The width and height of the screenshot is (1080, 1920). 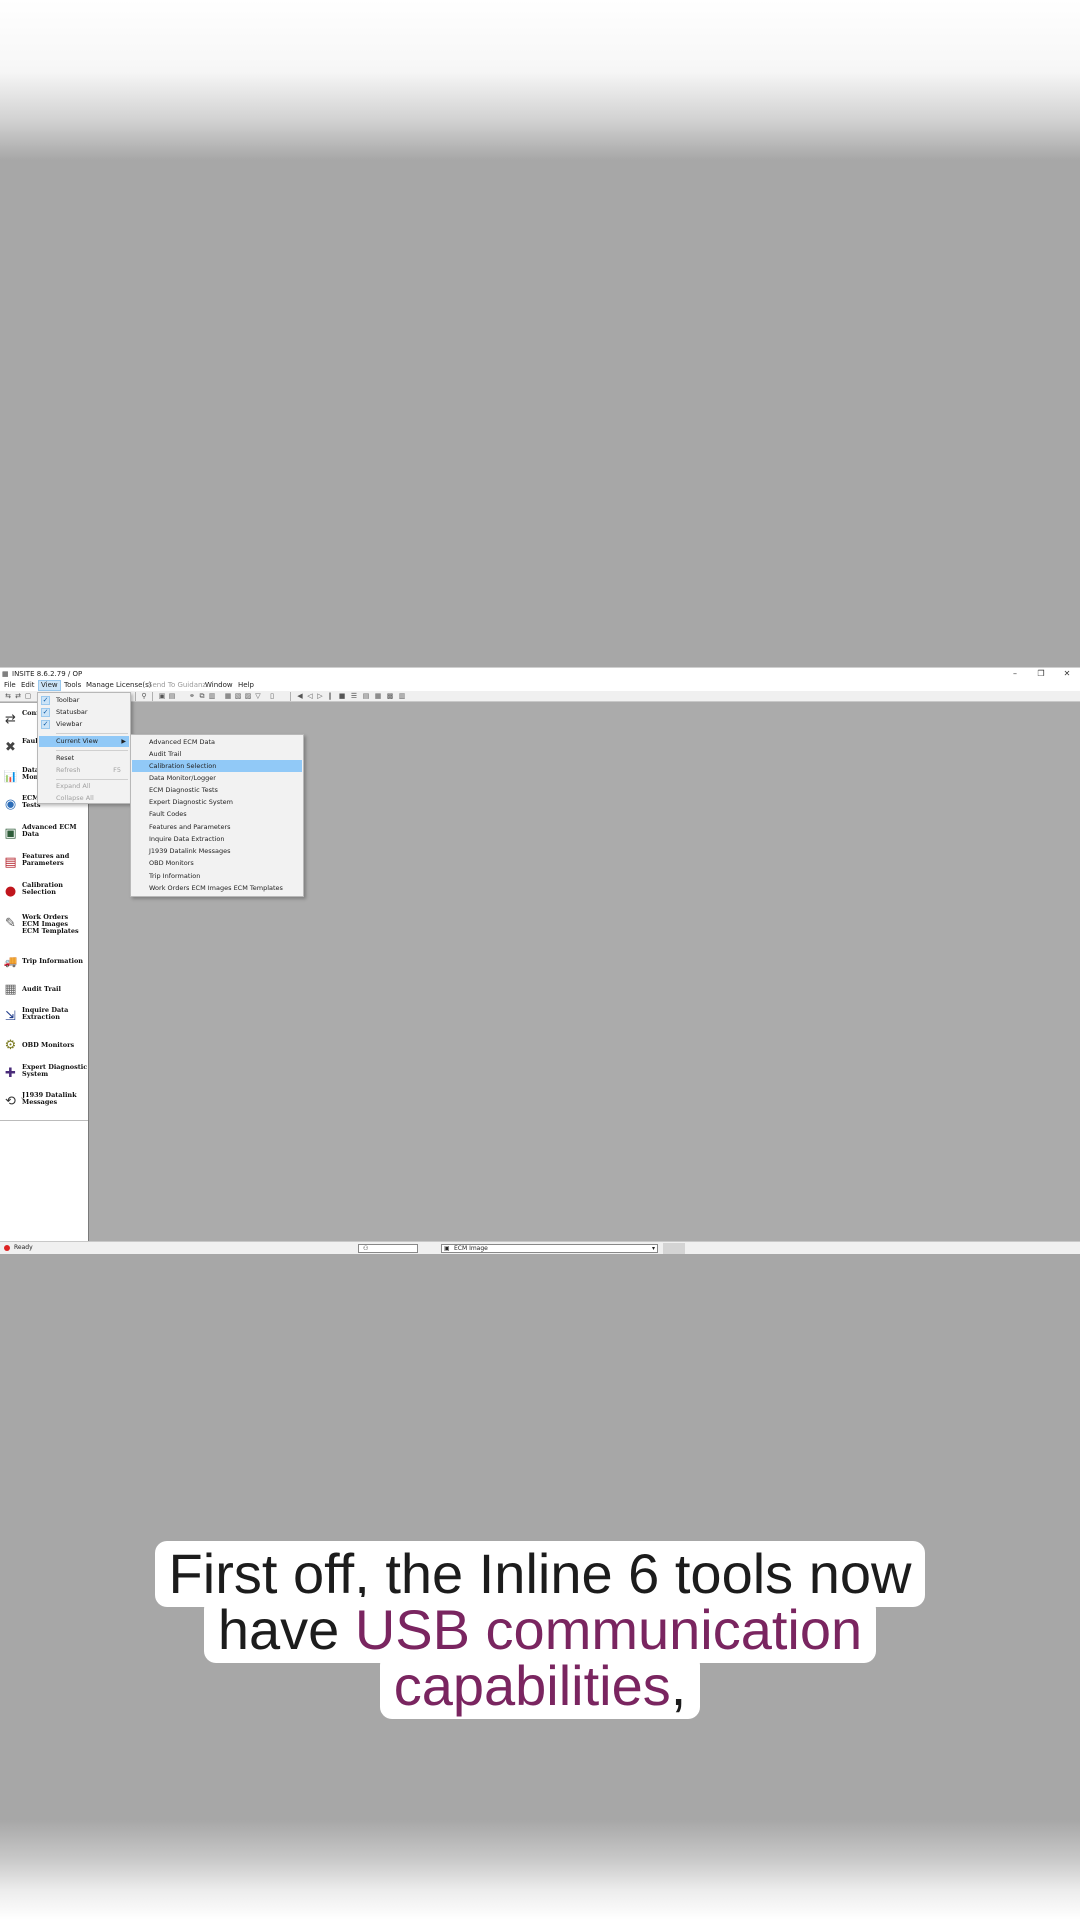 What do you see at coordinates (84, 786) in the screenshot?
I see `view-menu-expand-all: Expand All` at bounding box center [84, 786].